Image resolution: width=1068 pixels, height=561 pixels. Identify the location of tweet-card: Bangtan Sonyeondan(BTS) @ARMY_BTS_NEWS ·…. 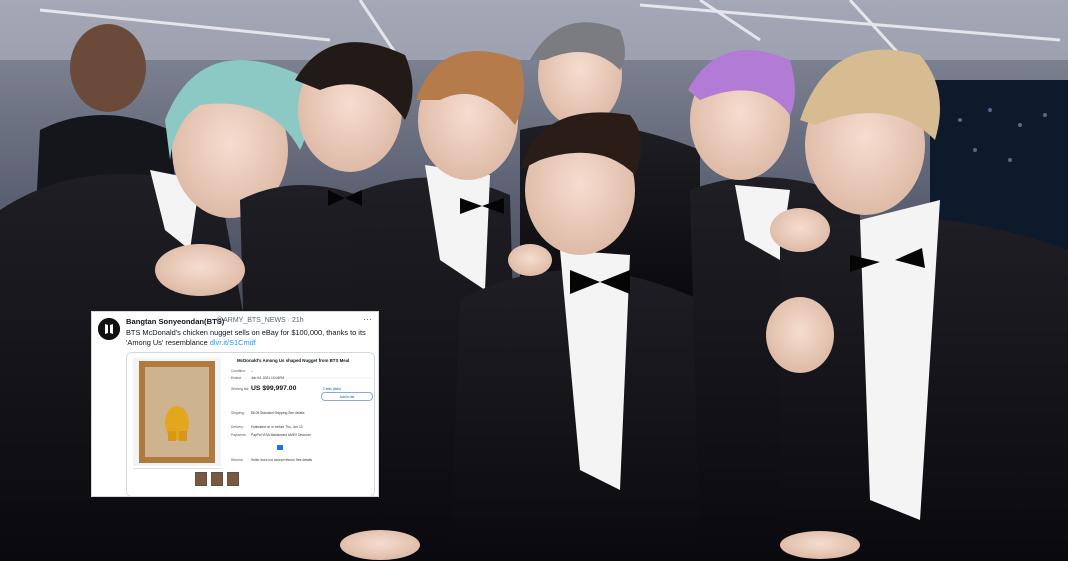
(235, 404).